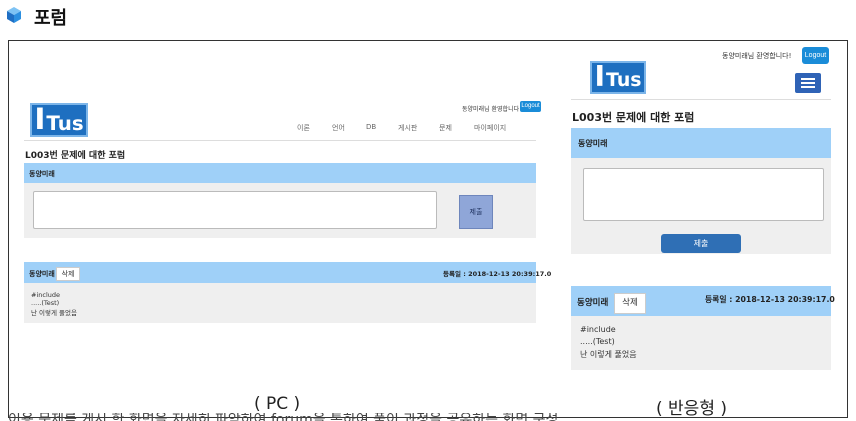  I want to click on pc-post-title: L003번 문제에 대한 포럼, so click(75, 156).